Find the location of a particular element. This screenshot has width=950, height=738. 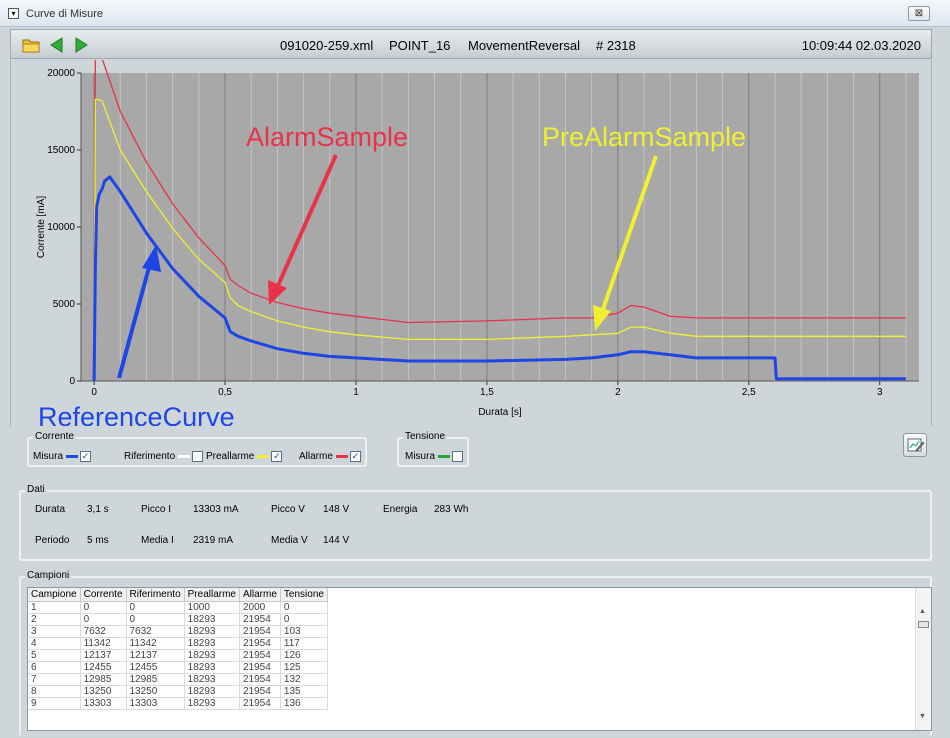

table-row: 5 12137 12137 18293 21954 126 is located at coordinates (178, 655).